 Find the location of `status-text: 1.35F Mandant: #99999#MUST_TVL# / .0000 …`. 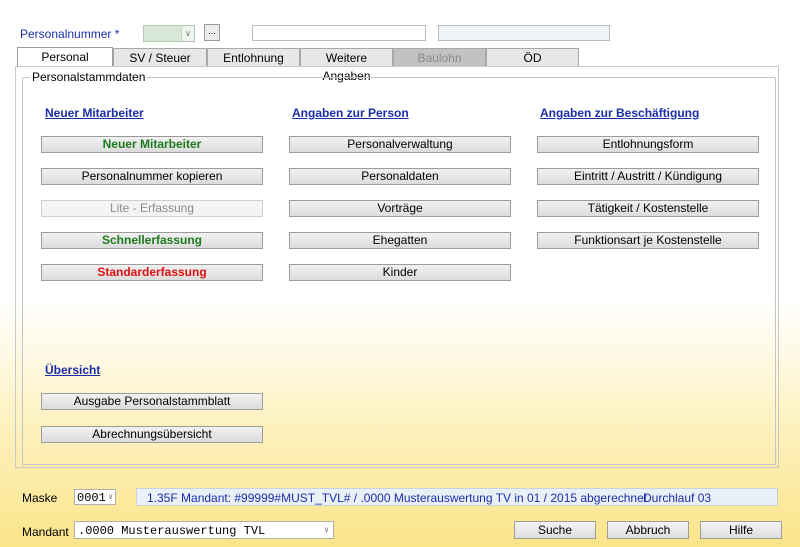

status-text: 1.35F Mandant: #99999#MUST_TVL# / .0000 … is located at coordinates (397, 498).